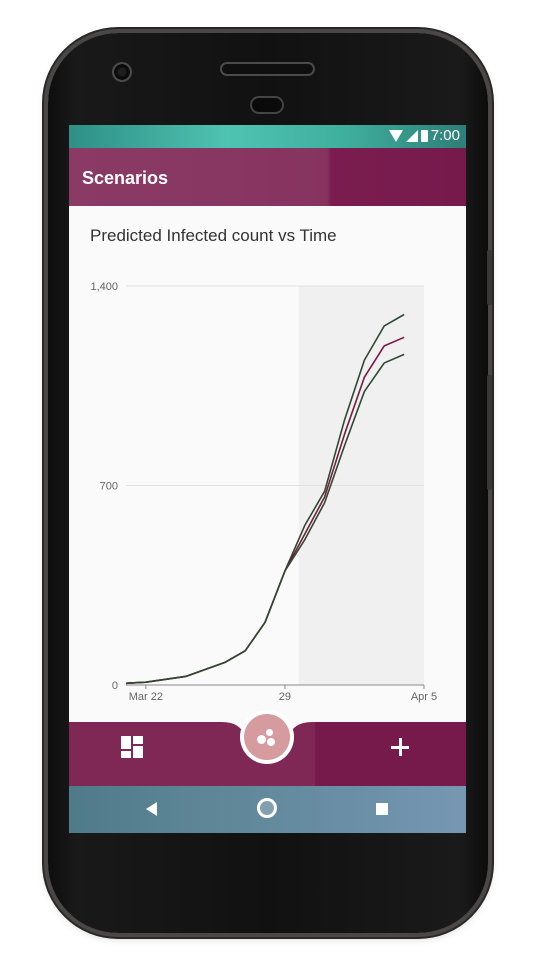 This screenshot has width=538, height=967. What do you see at coordinates (109, 487) in the screenshot?
I see `y-tick-label: 700` at bounding box center [109, 487].